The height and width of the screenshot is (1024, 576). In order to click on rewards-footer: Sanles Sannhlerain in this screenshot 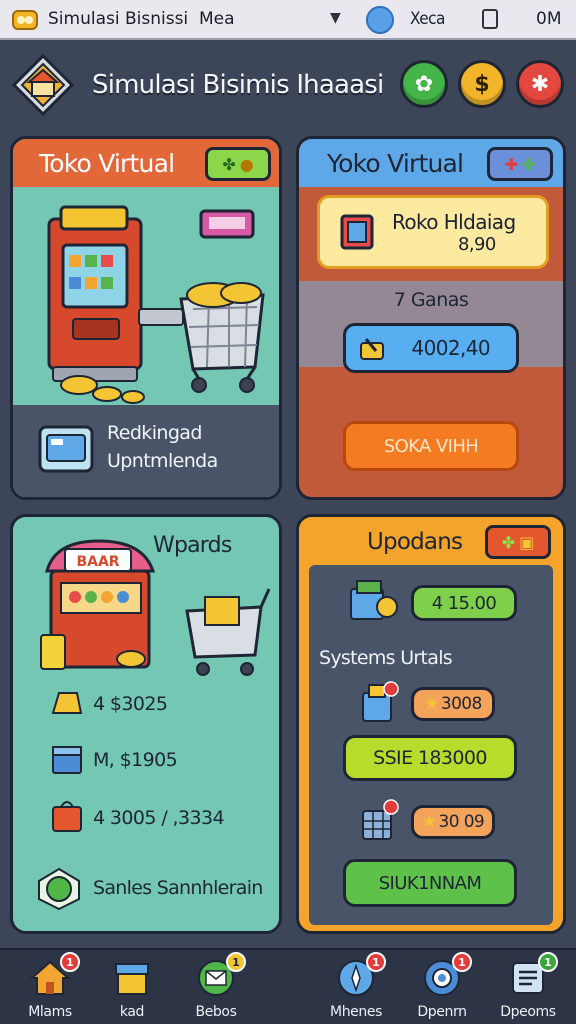, I will do `click(178, 888)`.